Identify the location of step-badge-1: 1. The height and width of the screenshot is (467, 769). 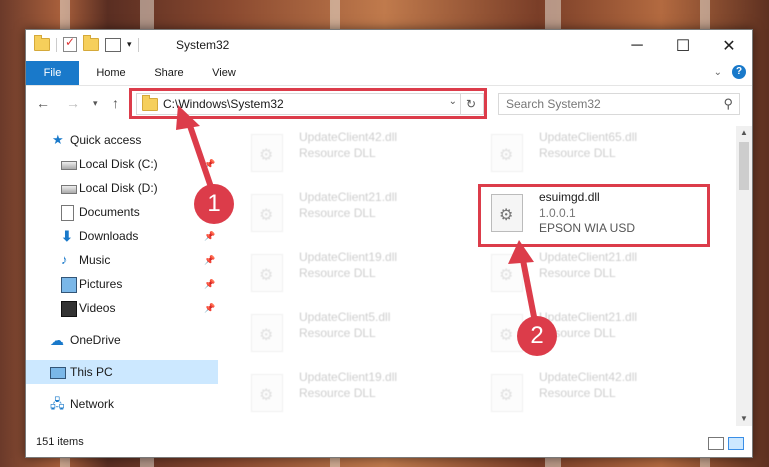
(214, 204).